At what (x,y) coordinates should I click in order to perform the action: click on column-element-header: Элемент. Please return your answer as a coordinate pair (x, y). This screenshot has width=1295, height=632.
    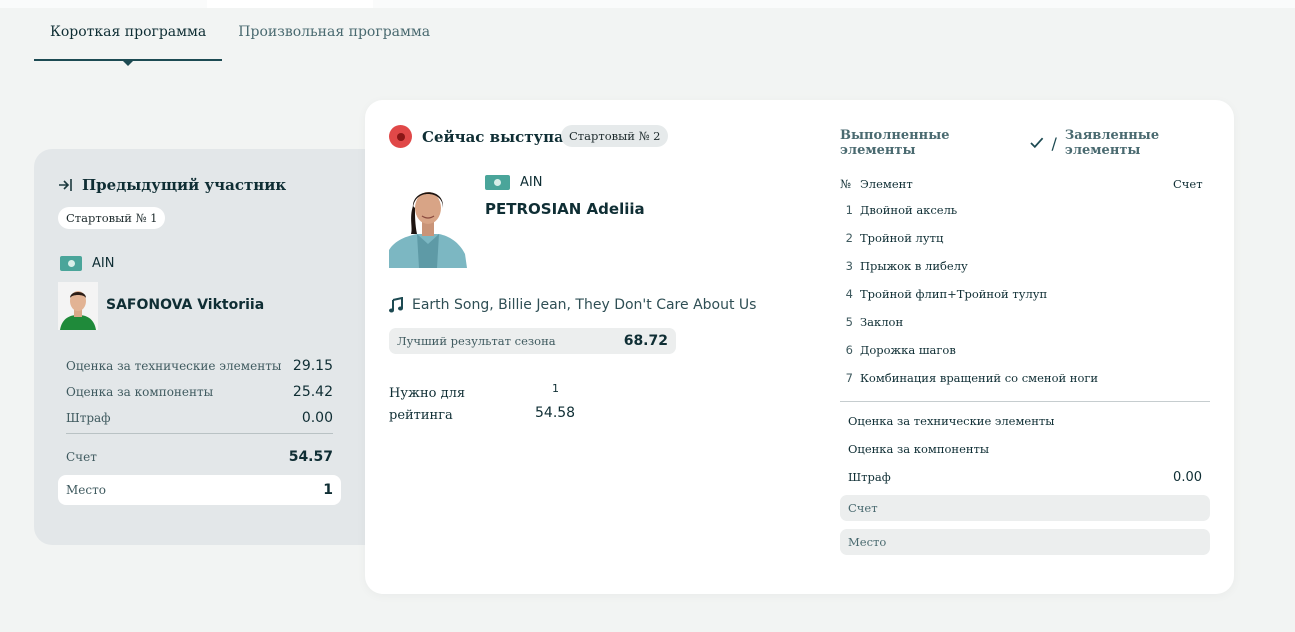
    Looking at the image, I should click on (886, 184).